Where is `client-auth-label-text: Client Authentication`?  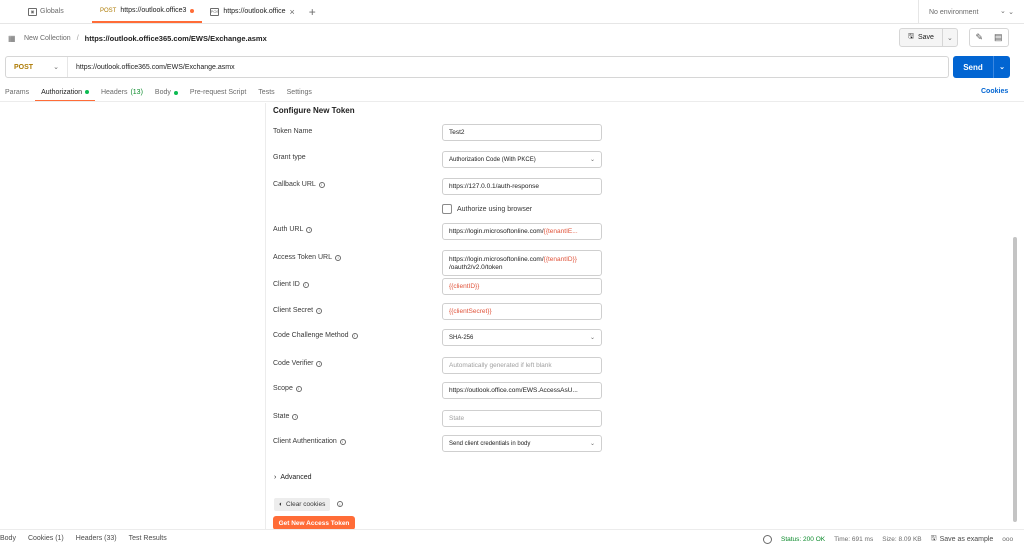
client-auth-label-text: Client Authentication is located at coordinates (305, 441).